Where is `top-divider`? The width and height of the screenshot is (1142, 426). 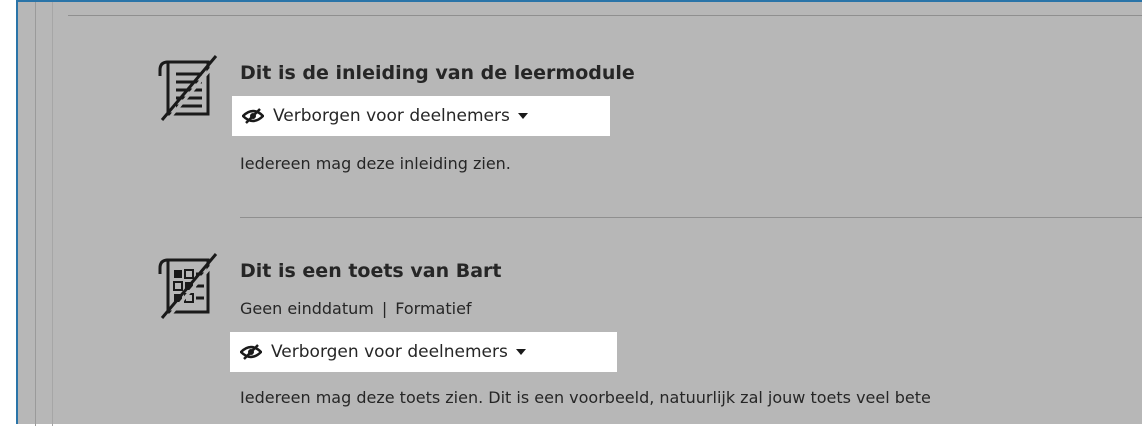
top-divider is located at coordinates (605, 15).